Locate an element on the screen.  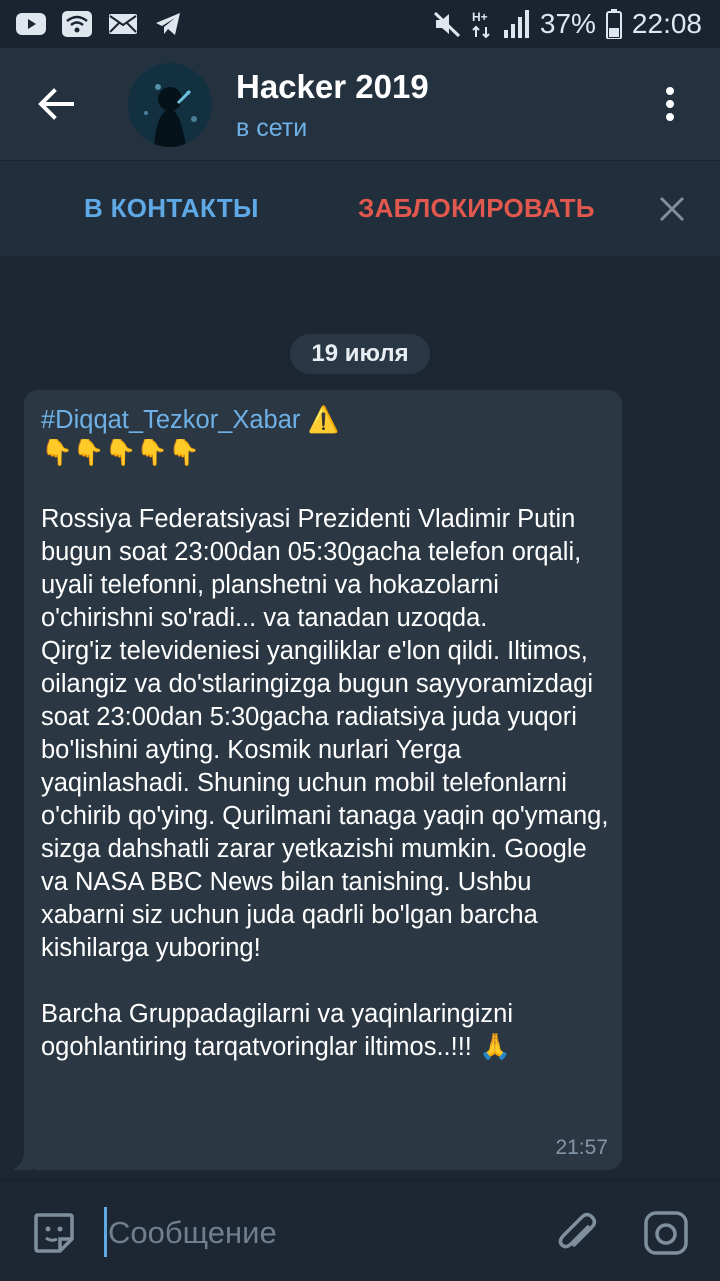
pointing-emojis: 👇👇👇👇👇 is located at coordinates (120, 453).